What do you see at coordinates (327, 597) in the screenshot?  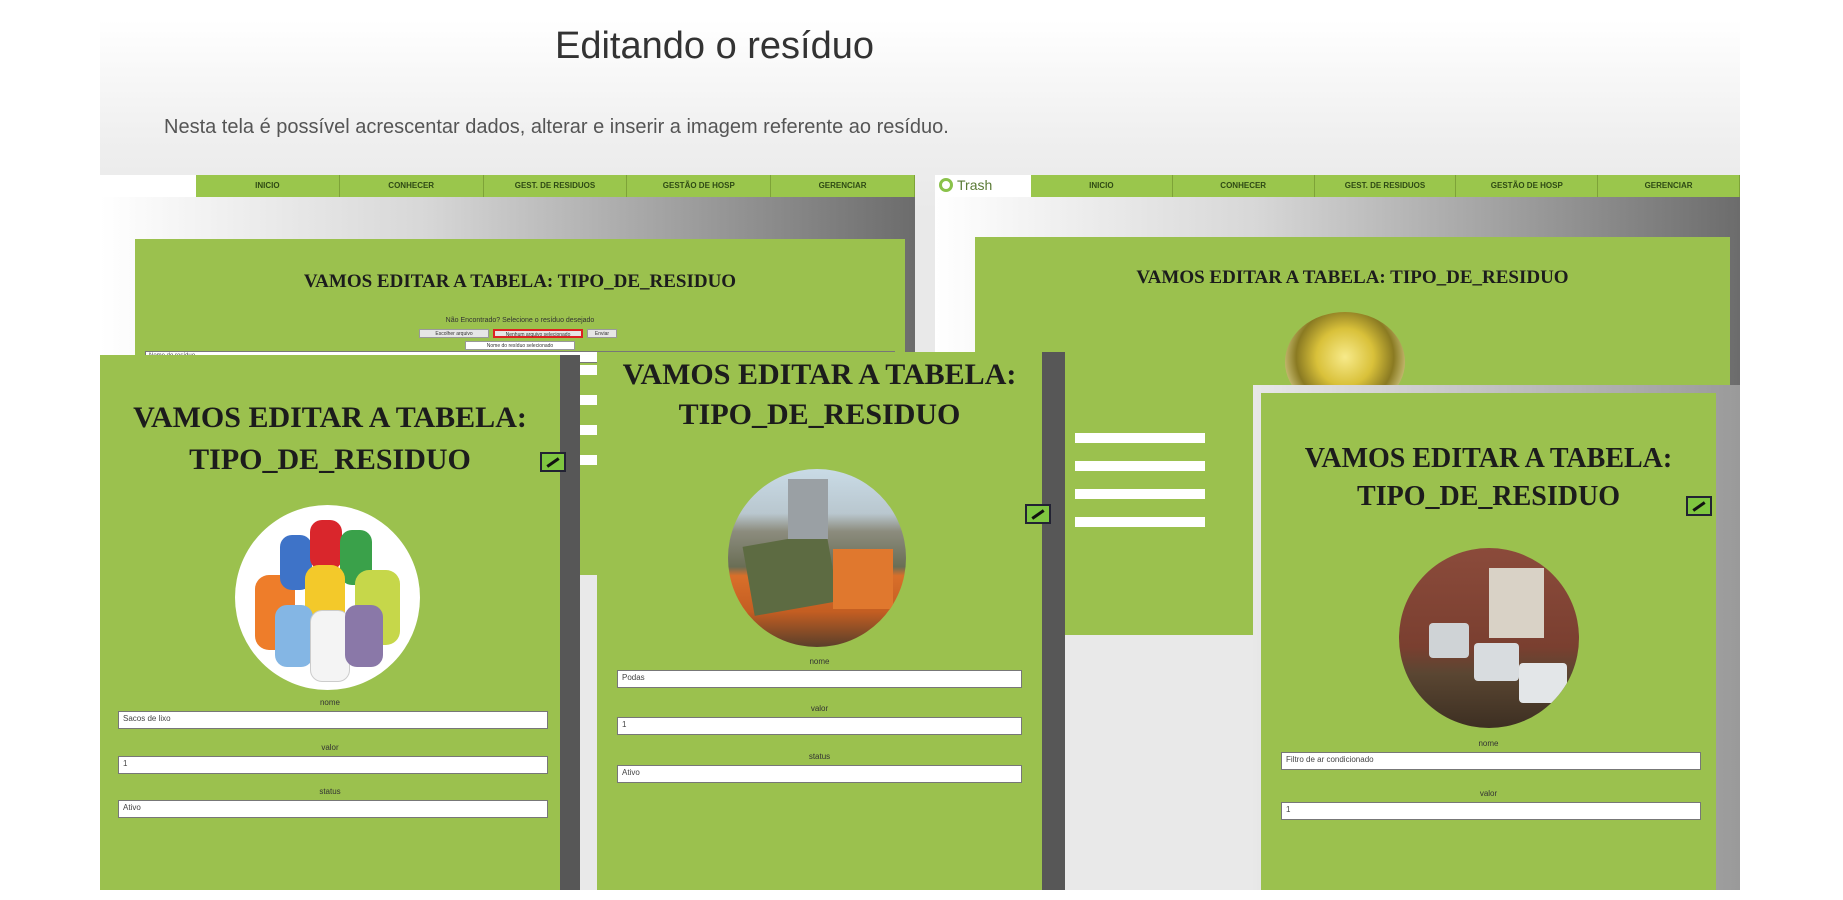 I see `residue-image-trash-bags` at bounding box center [327, 597].